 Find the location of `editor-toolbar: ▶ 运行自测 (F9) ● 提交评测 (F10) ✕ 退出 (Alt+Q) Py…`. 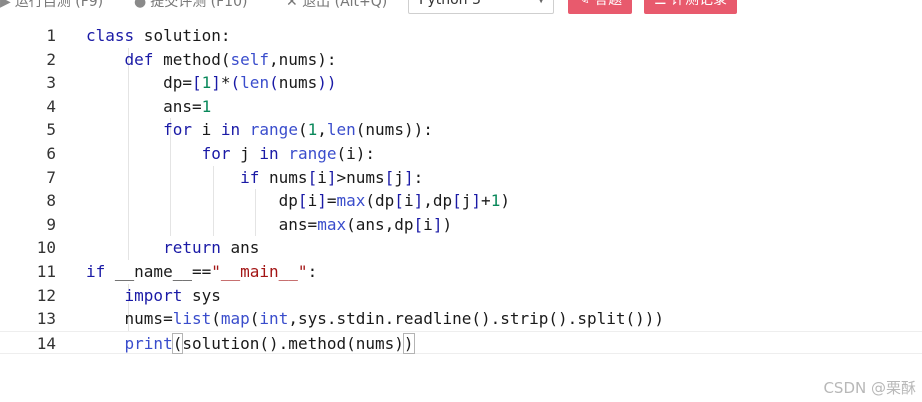

editor-toolbar: ▶ 运行自测 (F9) ● 提交评测 (F10) ✕ 退出 (Alt+Q) Py… is located at coordinates (461, 8).